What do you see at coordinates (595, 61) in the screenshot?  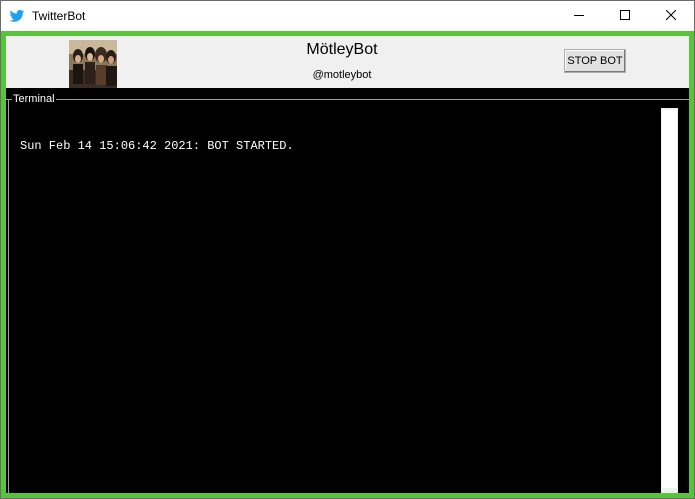 I see `stop-bot-button: STOP BOT` at bounding box center [595, 61].